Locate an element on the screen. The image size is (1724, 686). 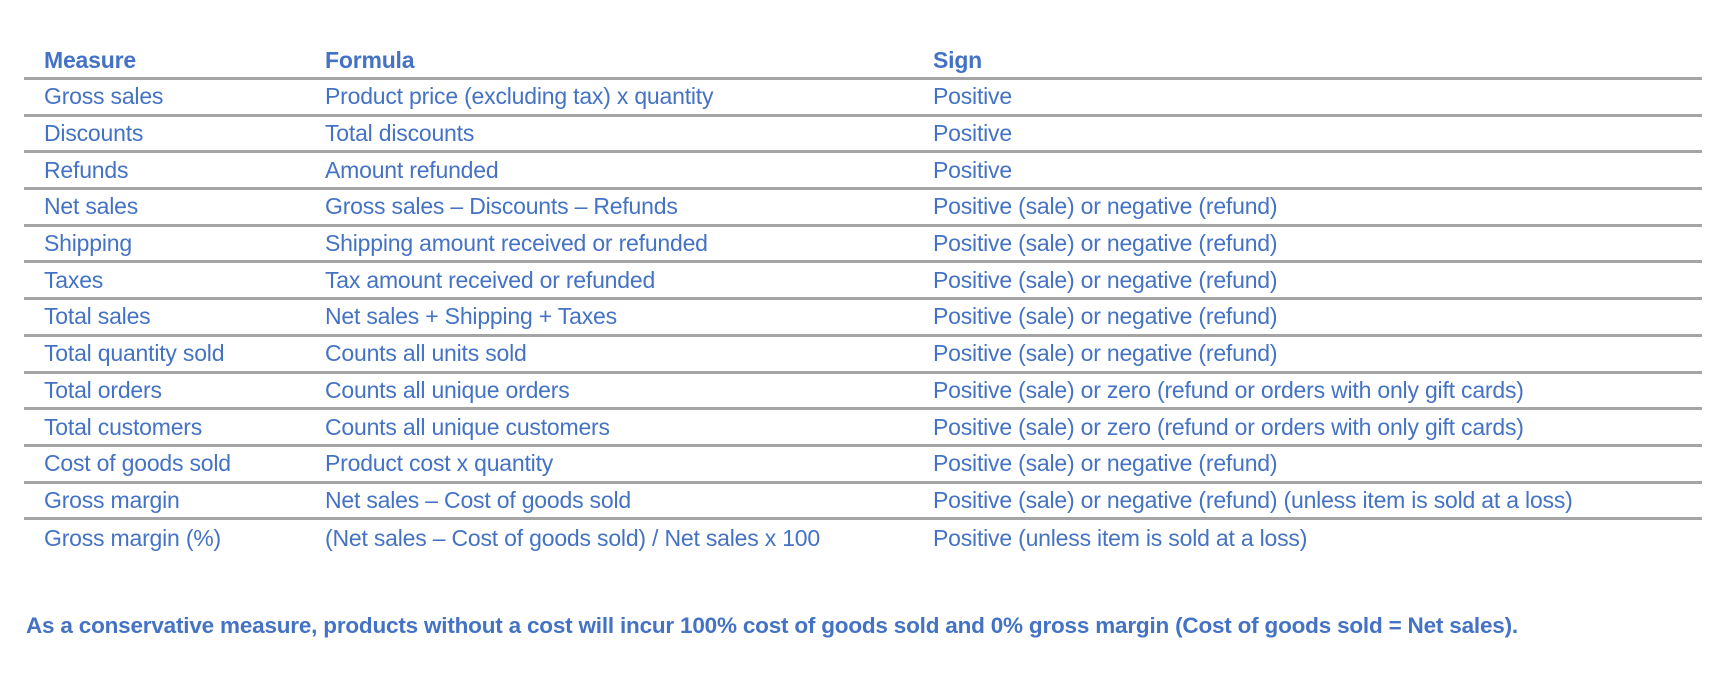
measure-cell: Taxes is located at coordinates (74, 279).